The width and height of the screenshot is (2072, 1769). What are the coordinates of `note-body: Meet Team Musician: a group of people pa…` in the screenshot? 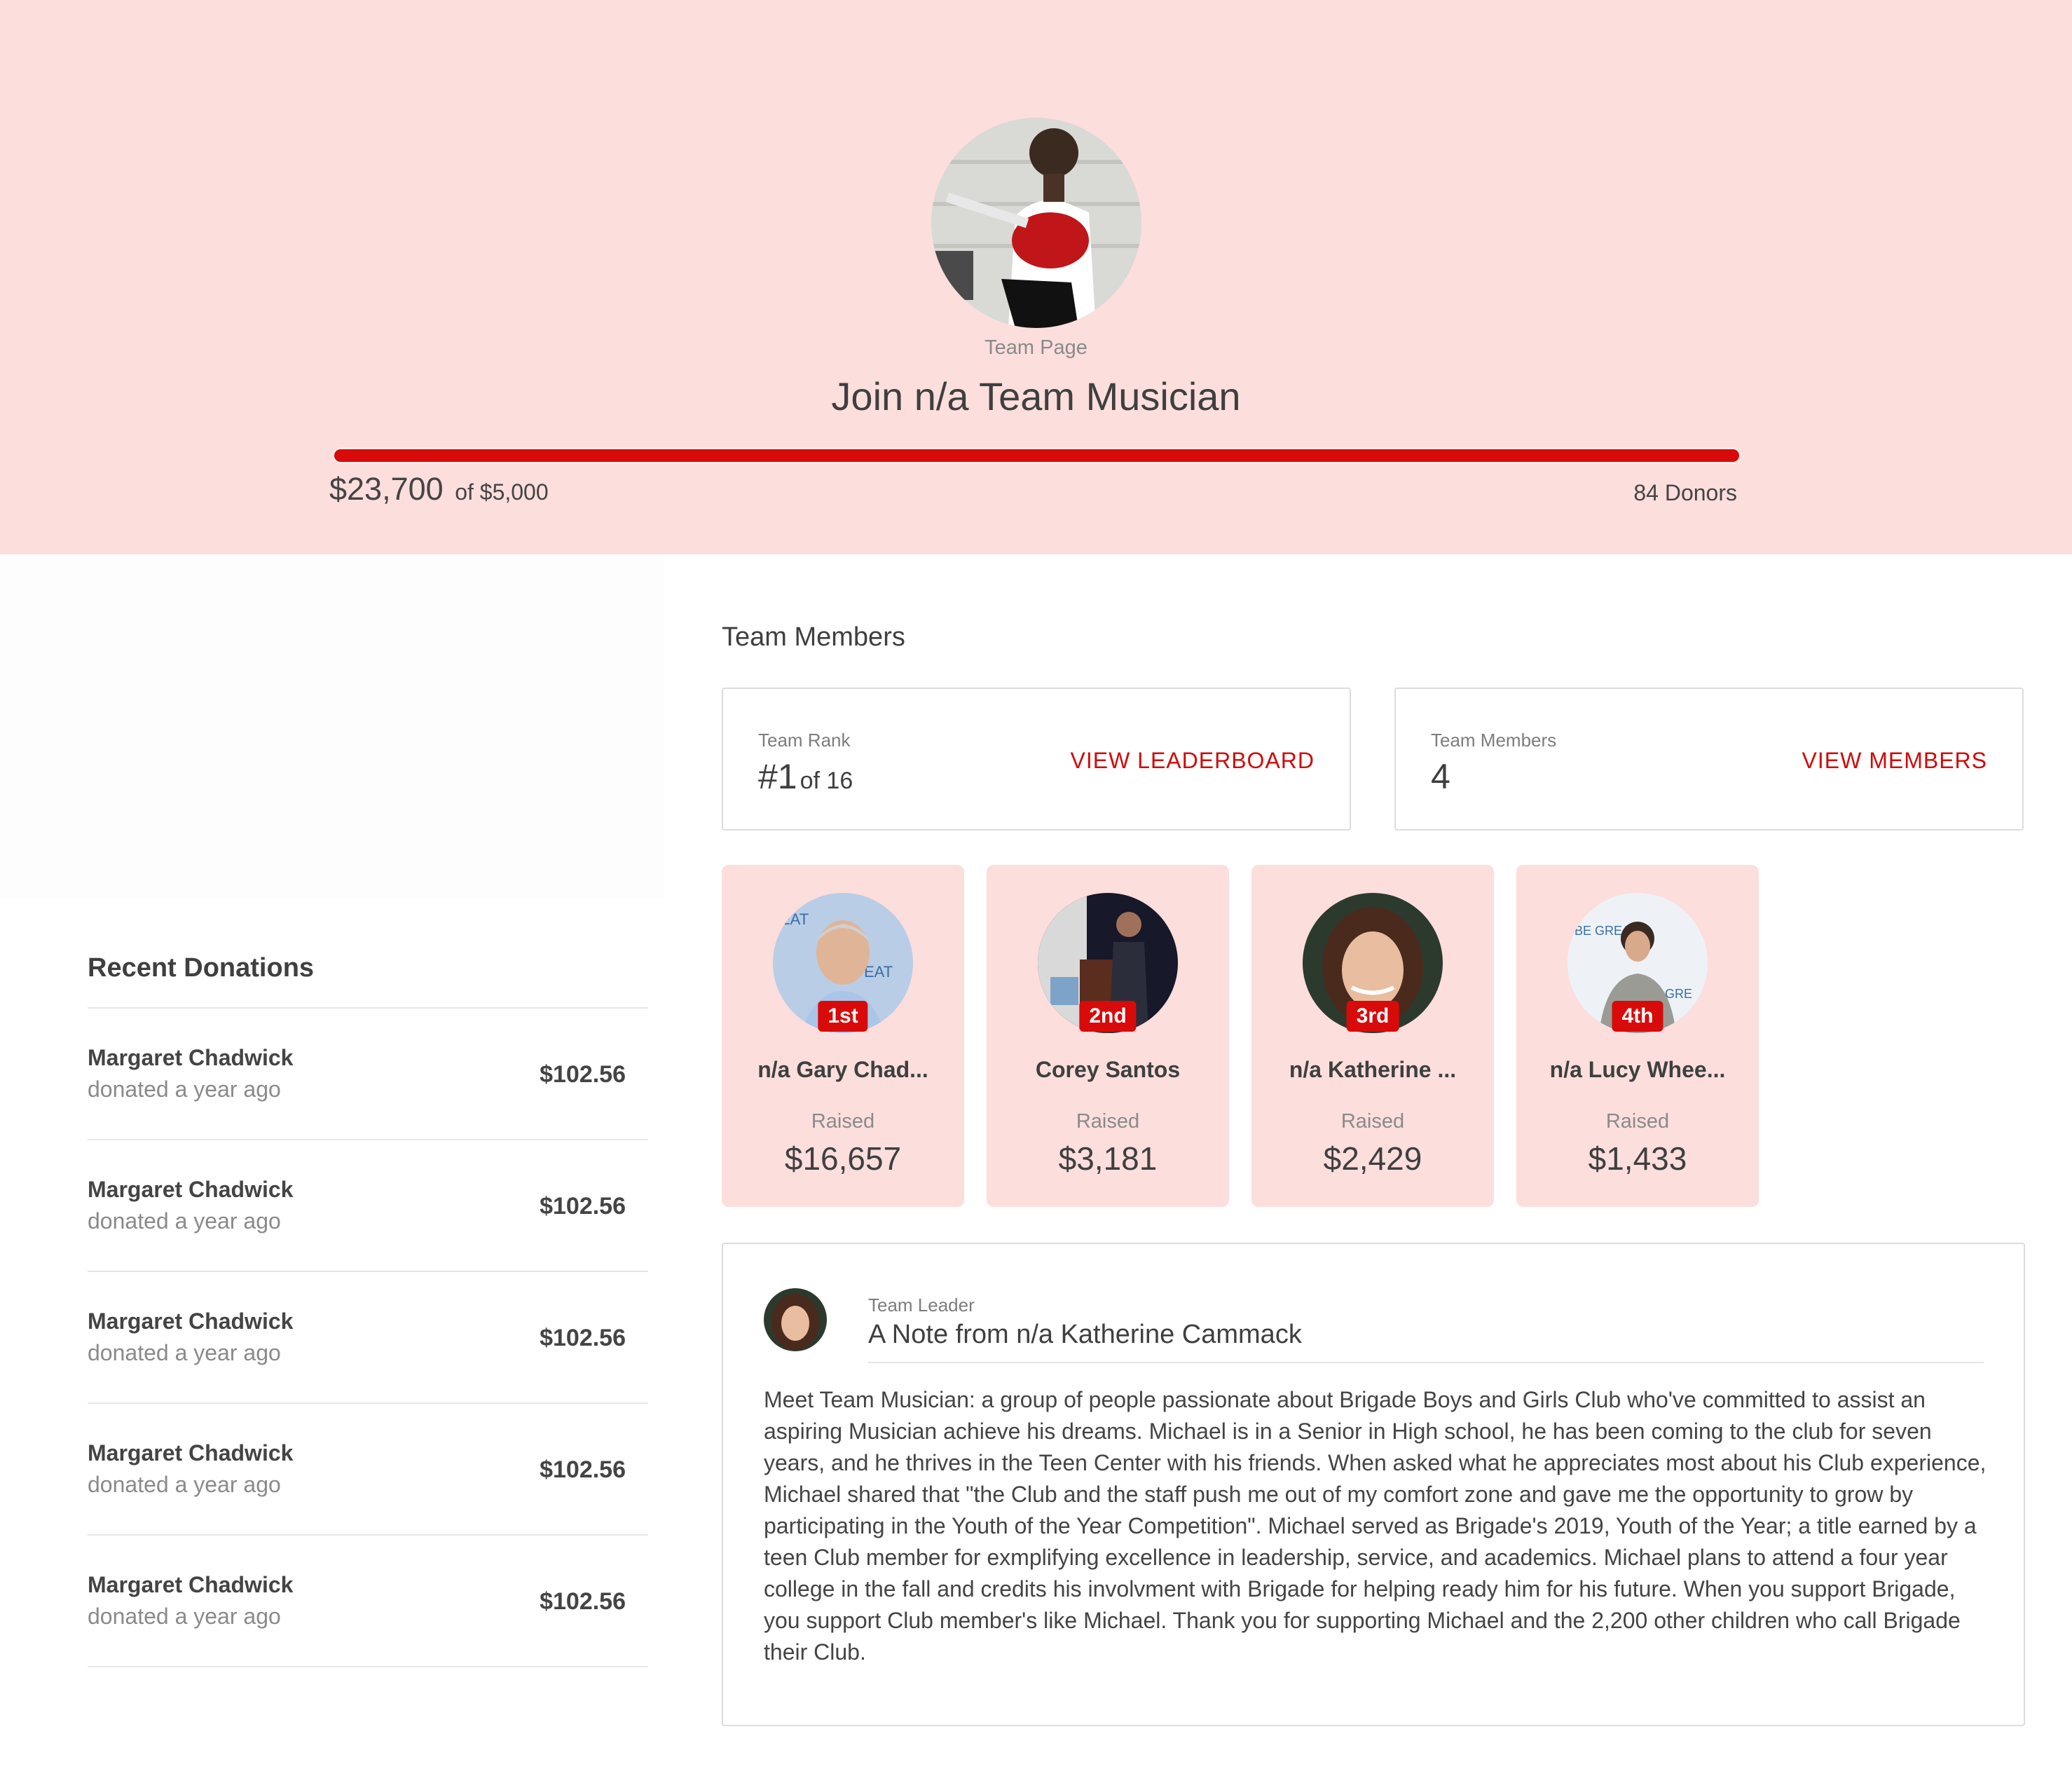 It's located at (1375, 1526).